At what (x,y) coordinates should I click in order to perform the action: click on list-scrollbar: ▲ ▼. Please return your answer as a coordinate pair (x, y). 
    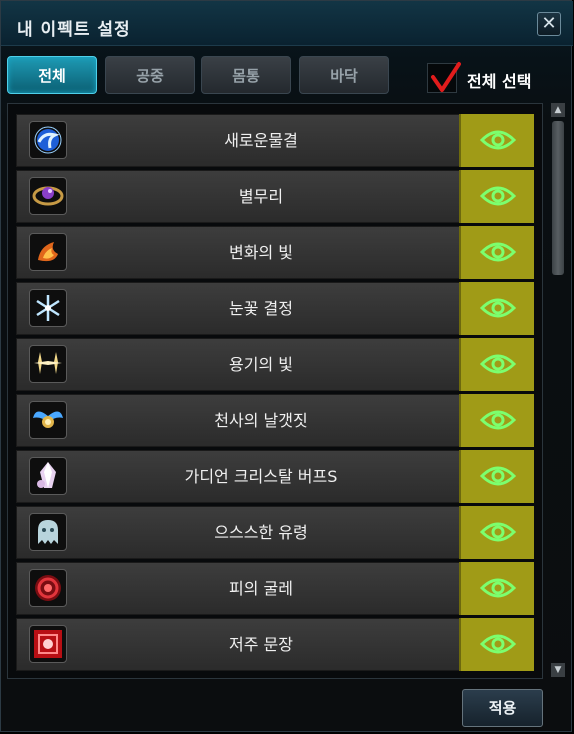
    Looking at the image, I should click on (558, 391).